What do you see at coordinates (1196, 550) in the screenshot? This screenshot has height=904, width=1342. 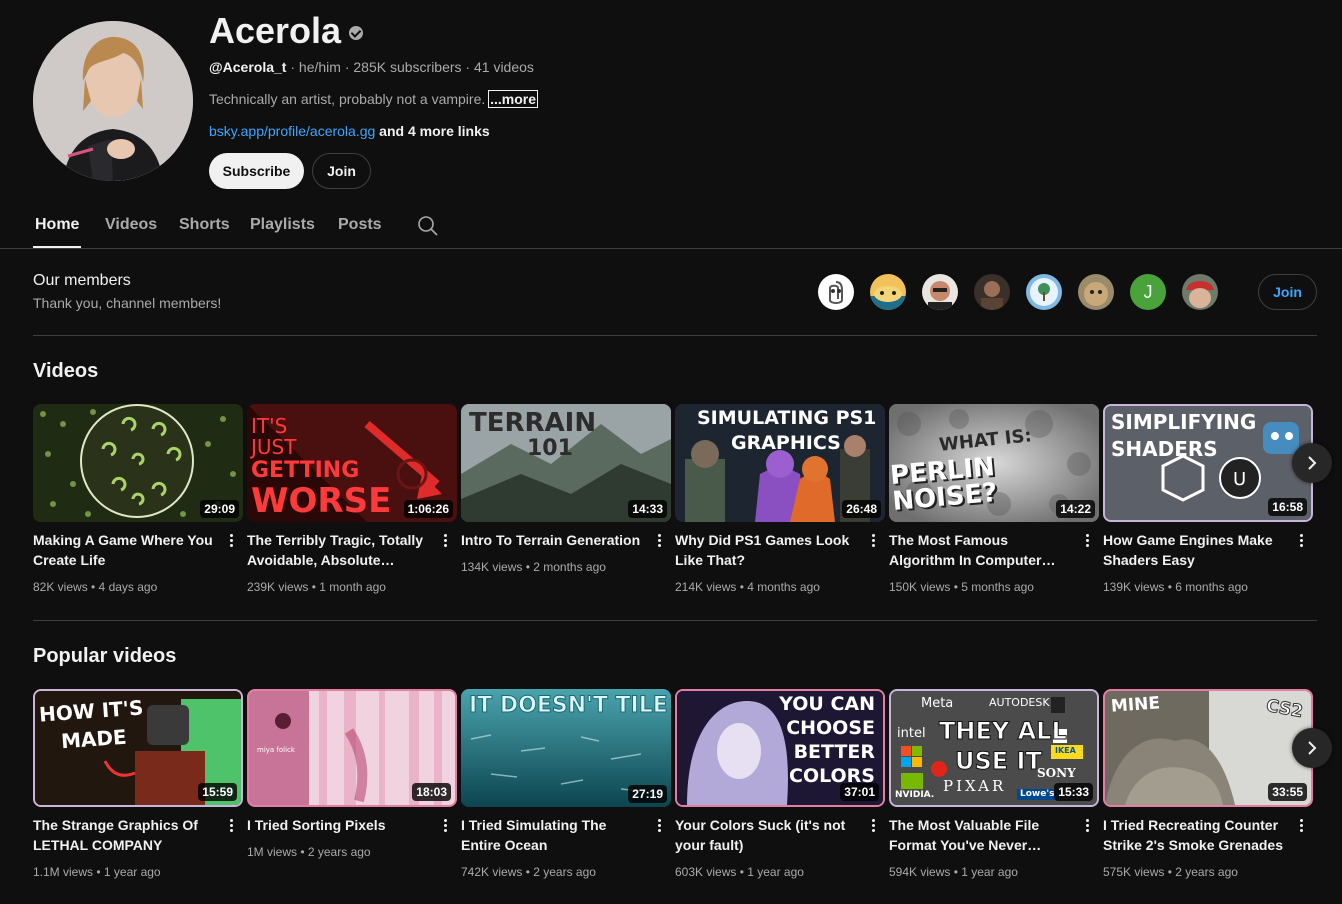 I see `video-title: How Game Engines Make Shaders Easy` at bounding box center [1196, 550].